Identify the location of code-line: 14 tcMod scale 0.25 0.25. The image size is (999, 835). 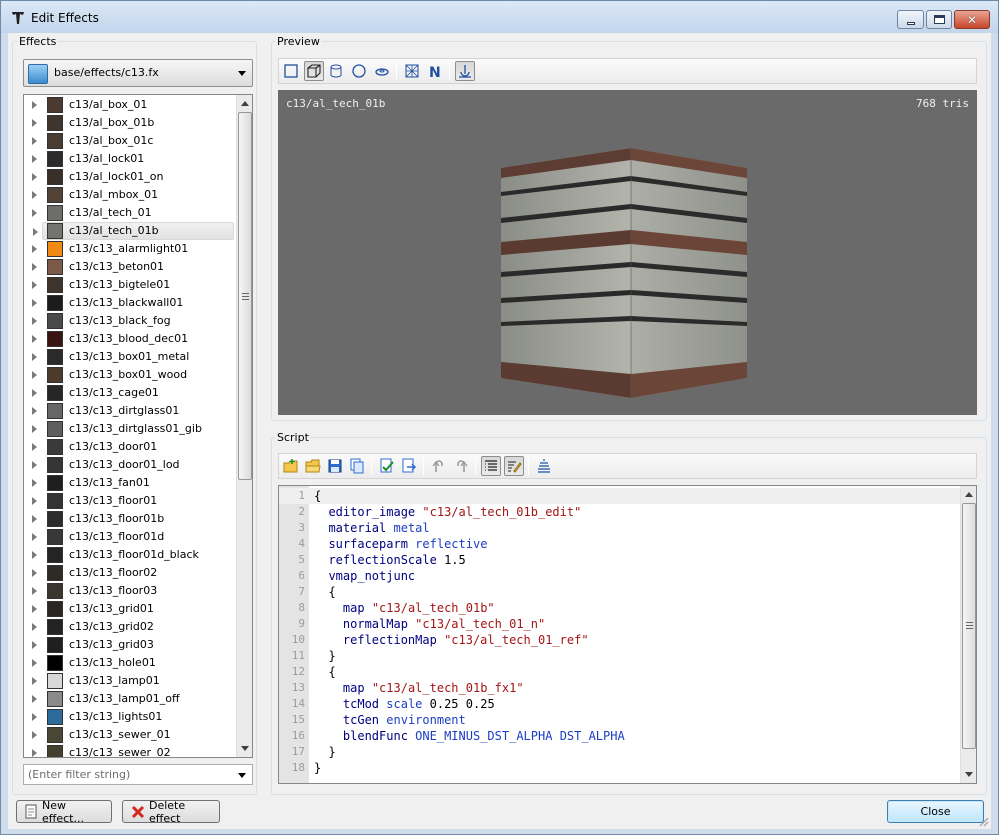
(619, 704).